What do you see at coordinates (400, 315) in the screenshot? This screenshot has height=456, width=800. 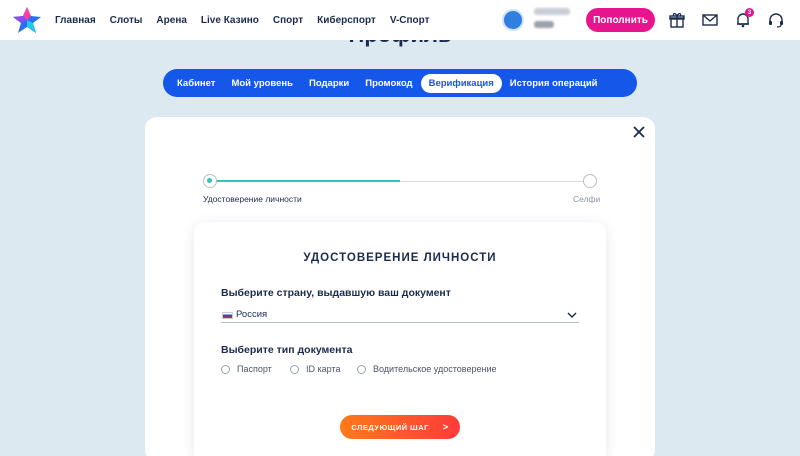 I see `country-select: Россия` at bounding box center [400, 315].